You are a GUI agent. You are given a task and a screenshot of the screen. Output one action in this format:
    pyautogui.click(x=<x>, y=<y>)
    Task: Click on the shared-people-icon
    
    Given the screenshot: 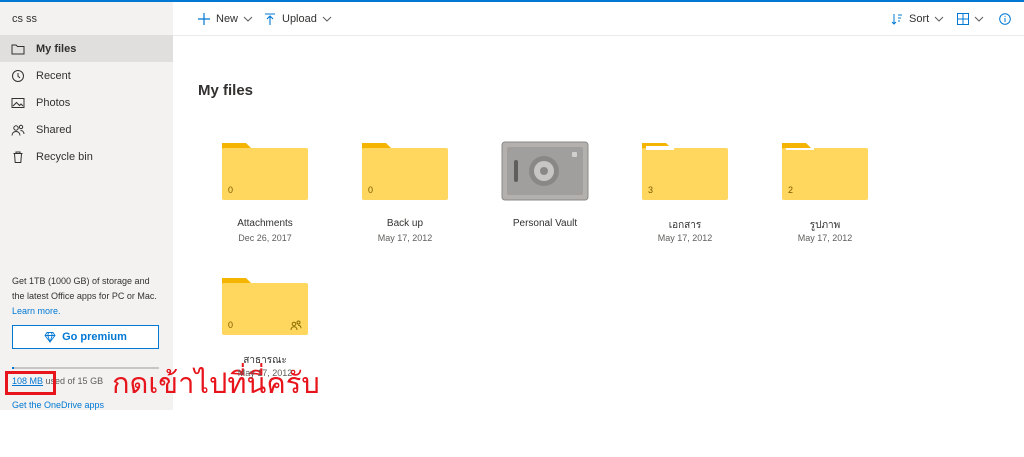 What is the action you would take?
    pyautogui.click(x=296, y=325)
    